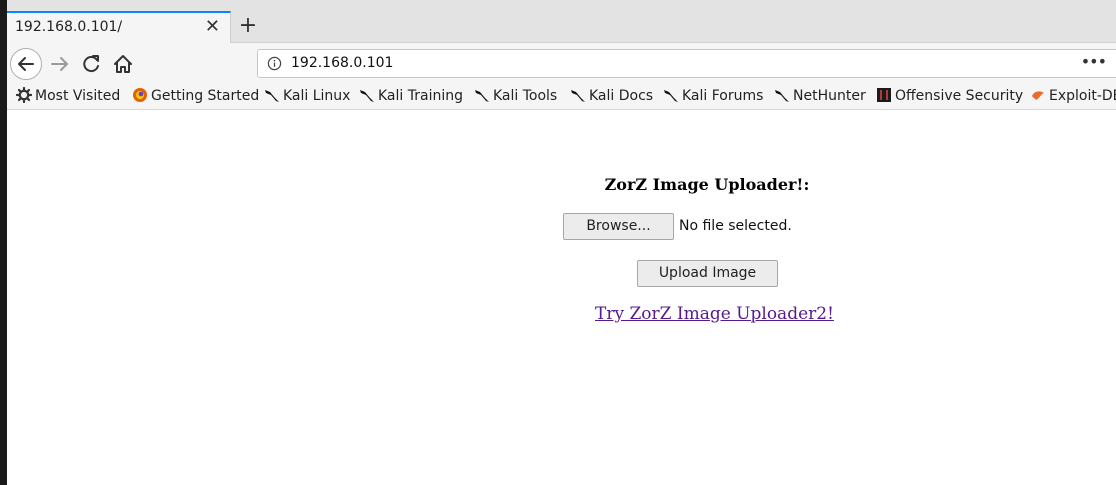 Image resolution: width=1116 pixels, height=485 pixels. I want to click on upload-image-button: Upload Image, so click(707, 273).